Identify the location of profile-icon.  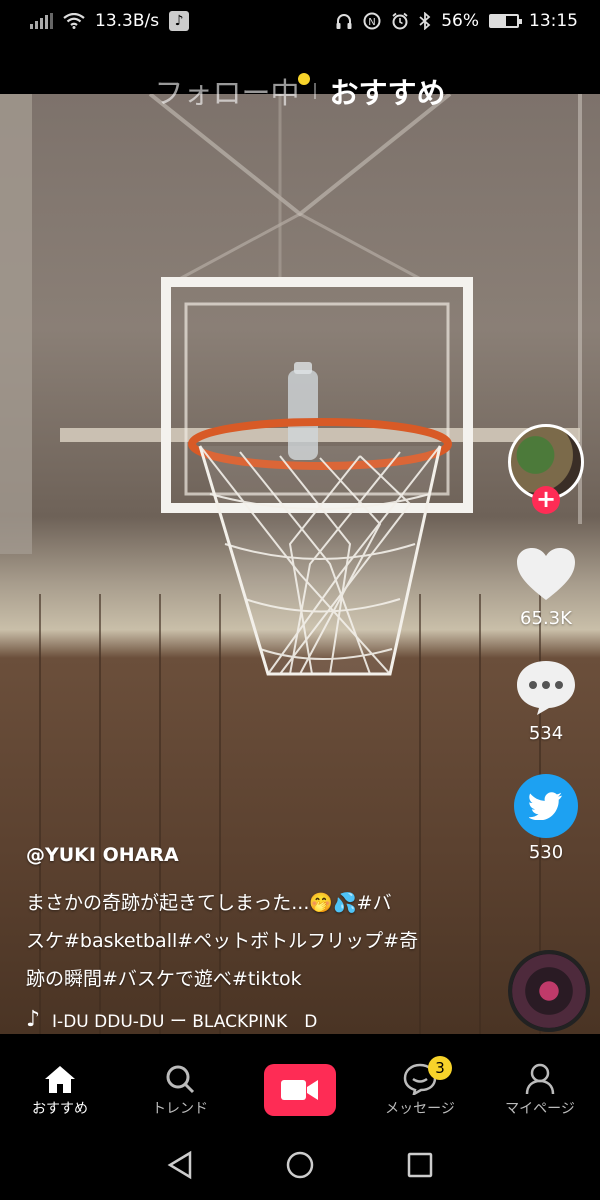
(540, 1079).